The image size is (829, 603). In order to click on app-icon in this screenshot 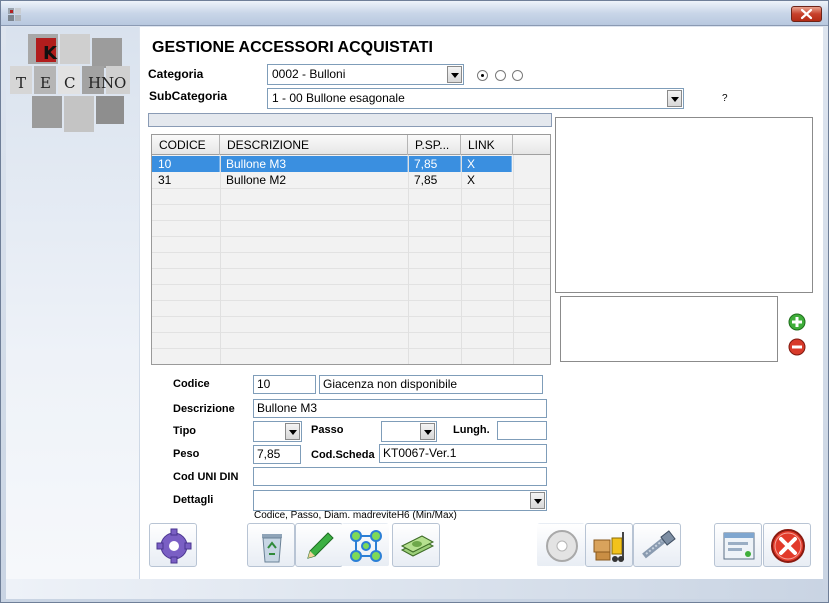, I will do `click(15, 14)`.